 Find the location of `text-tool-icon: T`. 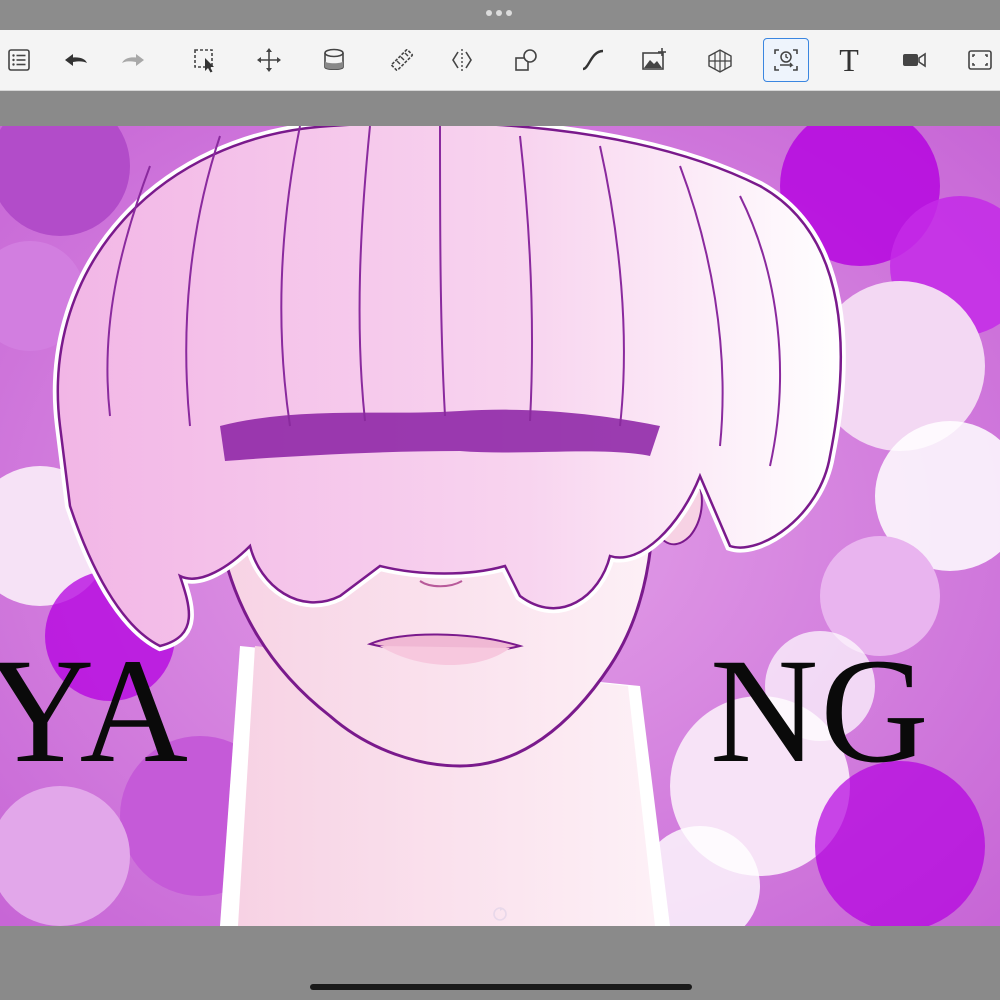

text-tool-icon: T is located at coordinates (849, 60).